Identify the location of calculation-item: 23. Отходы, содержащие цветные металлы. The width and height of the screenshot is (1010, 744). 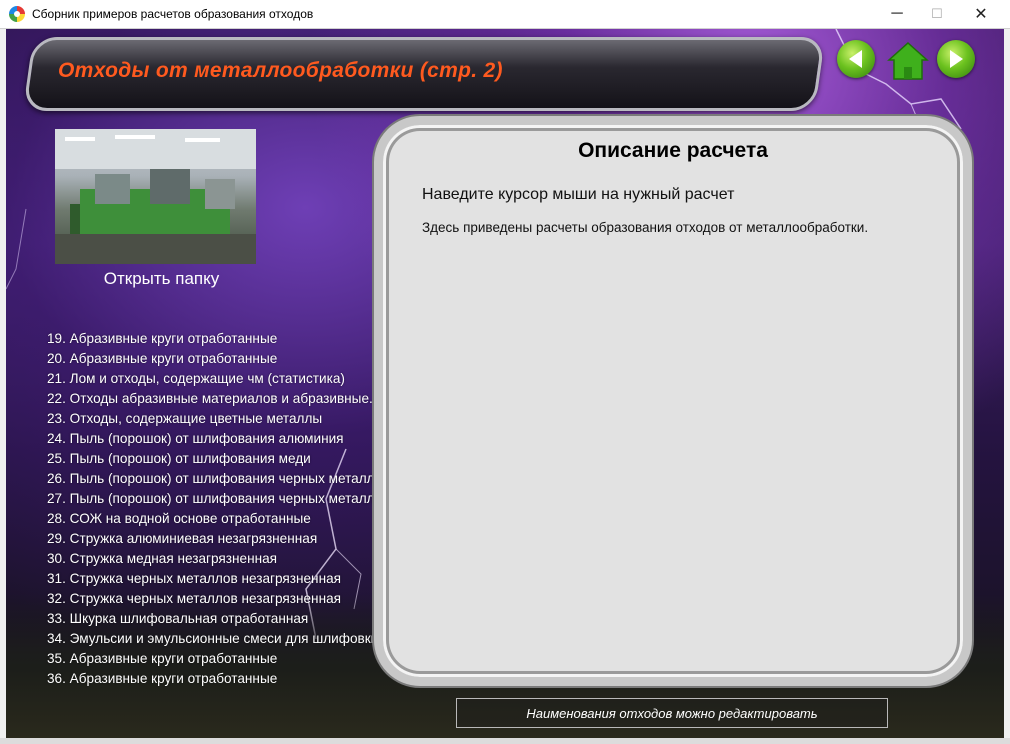
(218, 419).